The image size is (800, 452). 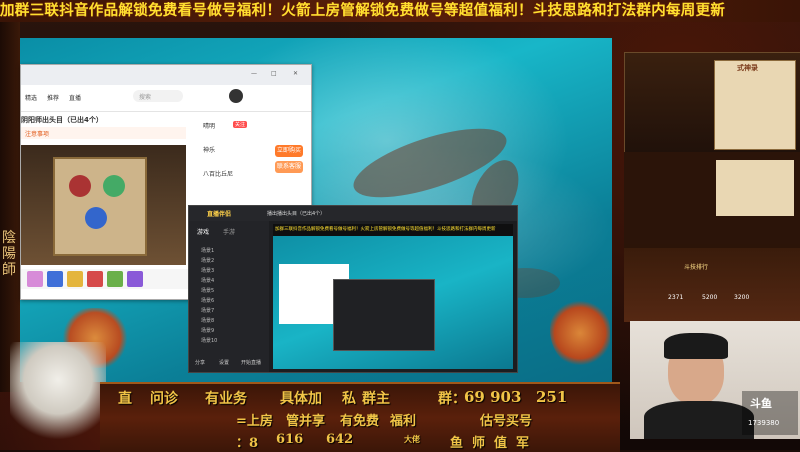 I want to click on window-maximize-button: □, so click(x=274, y=73).